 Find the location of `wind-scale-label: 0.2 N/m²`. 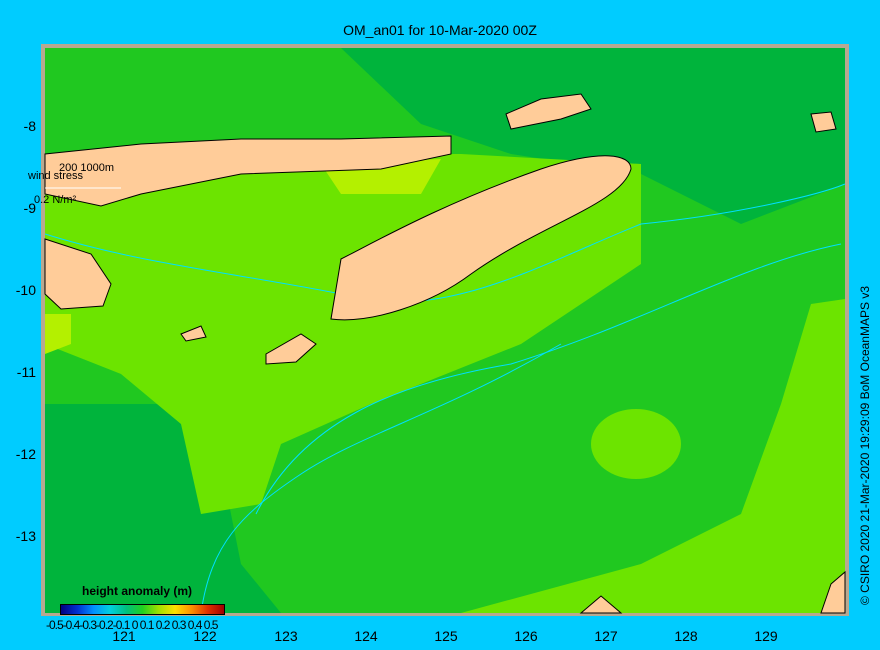

wind-scale-label: 0.2 N/m² is located at coordinates (55, 200).